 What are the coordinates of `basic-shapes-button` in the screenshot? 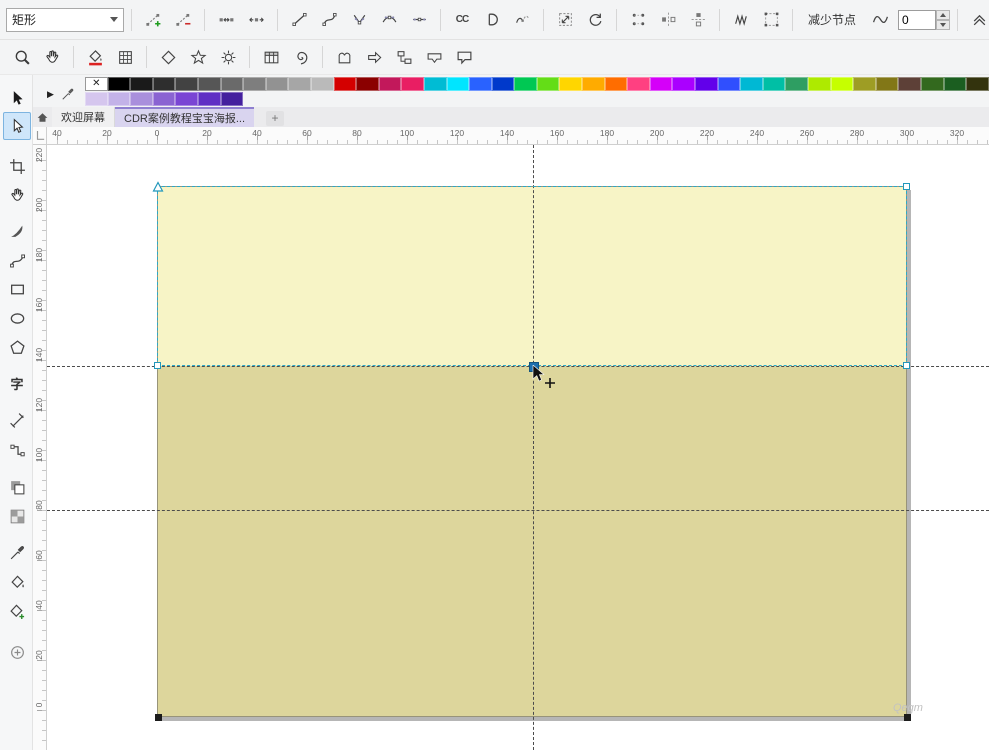 It's located at (168, 57).